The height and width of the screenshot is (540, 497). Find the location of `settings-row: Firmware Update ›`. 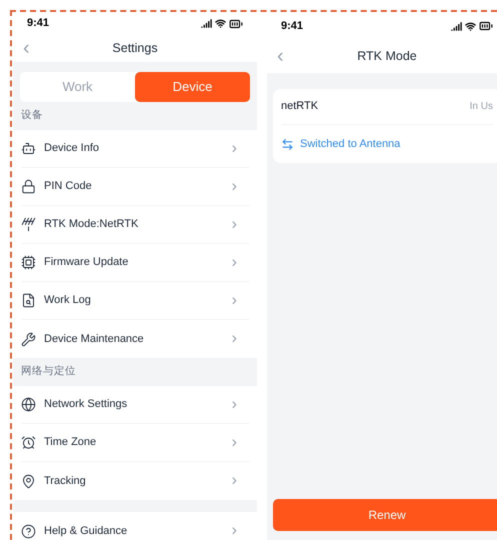

settings-row: Firmware Update › is located at coordinates (135, 263).